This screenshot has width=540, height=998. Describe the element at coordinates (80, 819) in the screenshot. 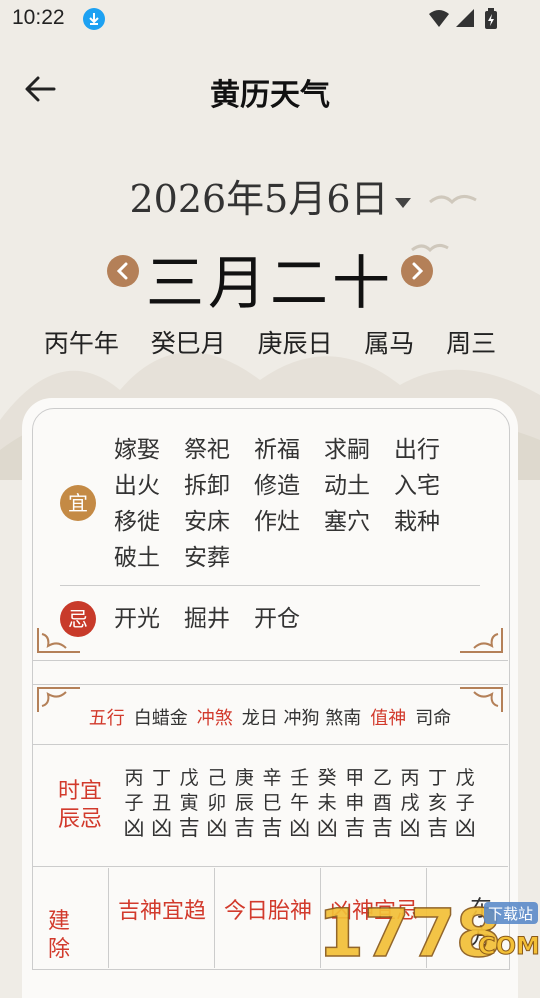

I see `hour-luck-label-line: 辰忌` at that location.